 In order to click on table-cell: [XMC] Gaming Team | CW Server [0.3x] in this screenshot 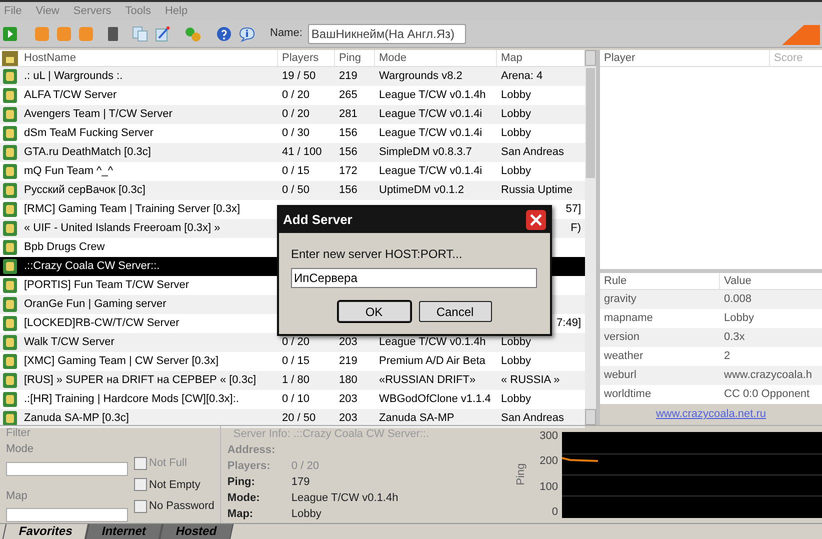, I will do `click(121, 361)`.